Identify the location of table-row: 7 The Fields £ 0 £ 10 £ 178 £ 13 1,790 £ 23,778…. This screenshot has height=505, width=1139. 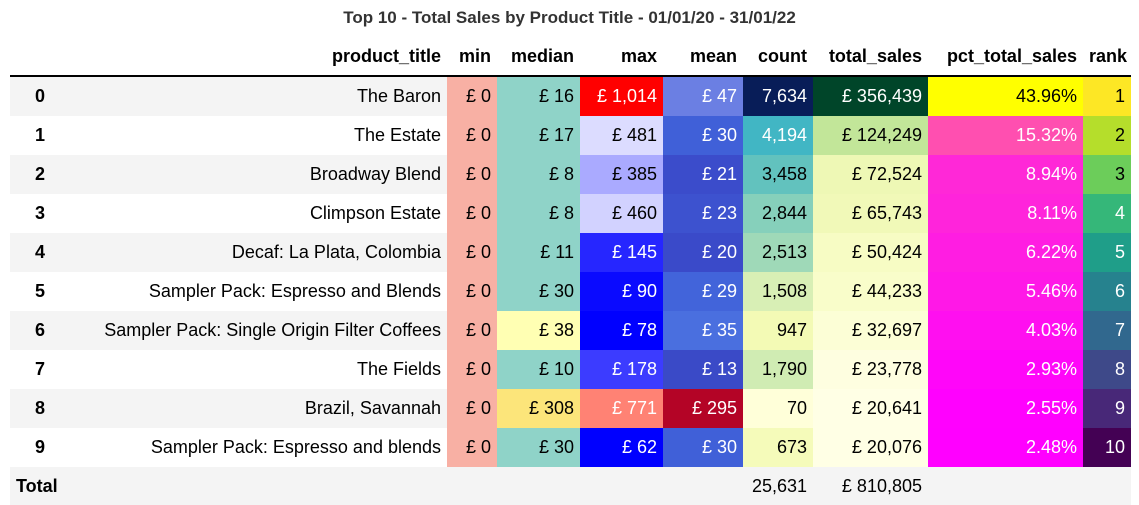
(570, 369).